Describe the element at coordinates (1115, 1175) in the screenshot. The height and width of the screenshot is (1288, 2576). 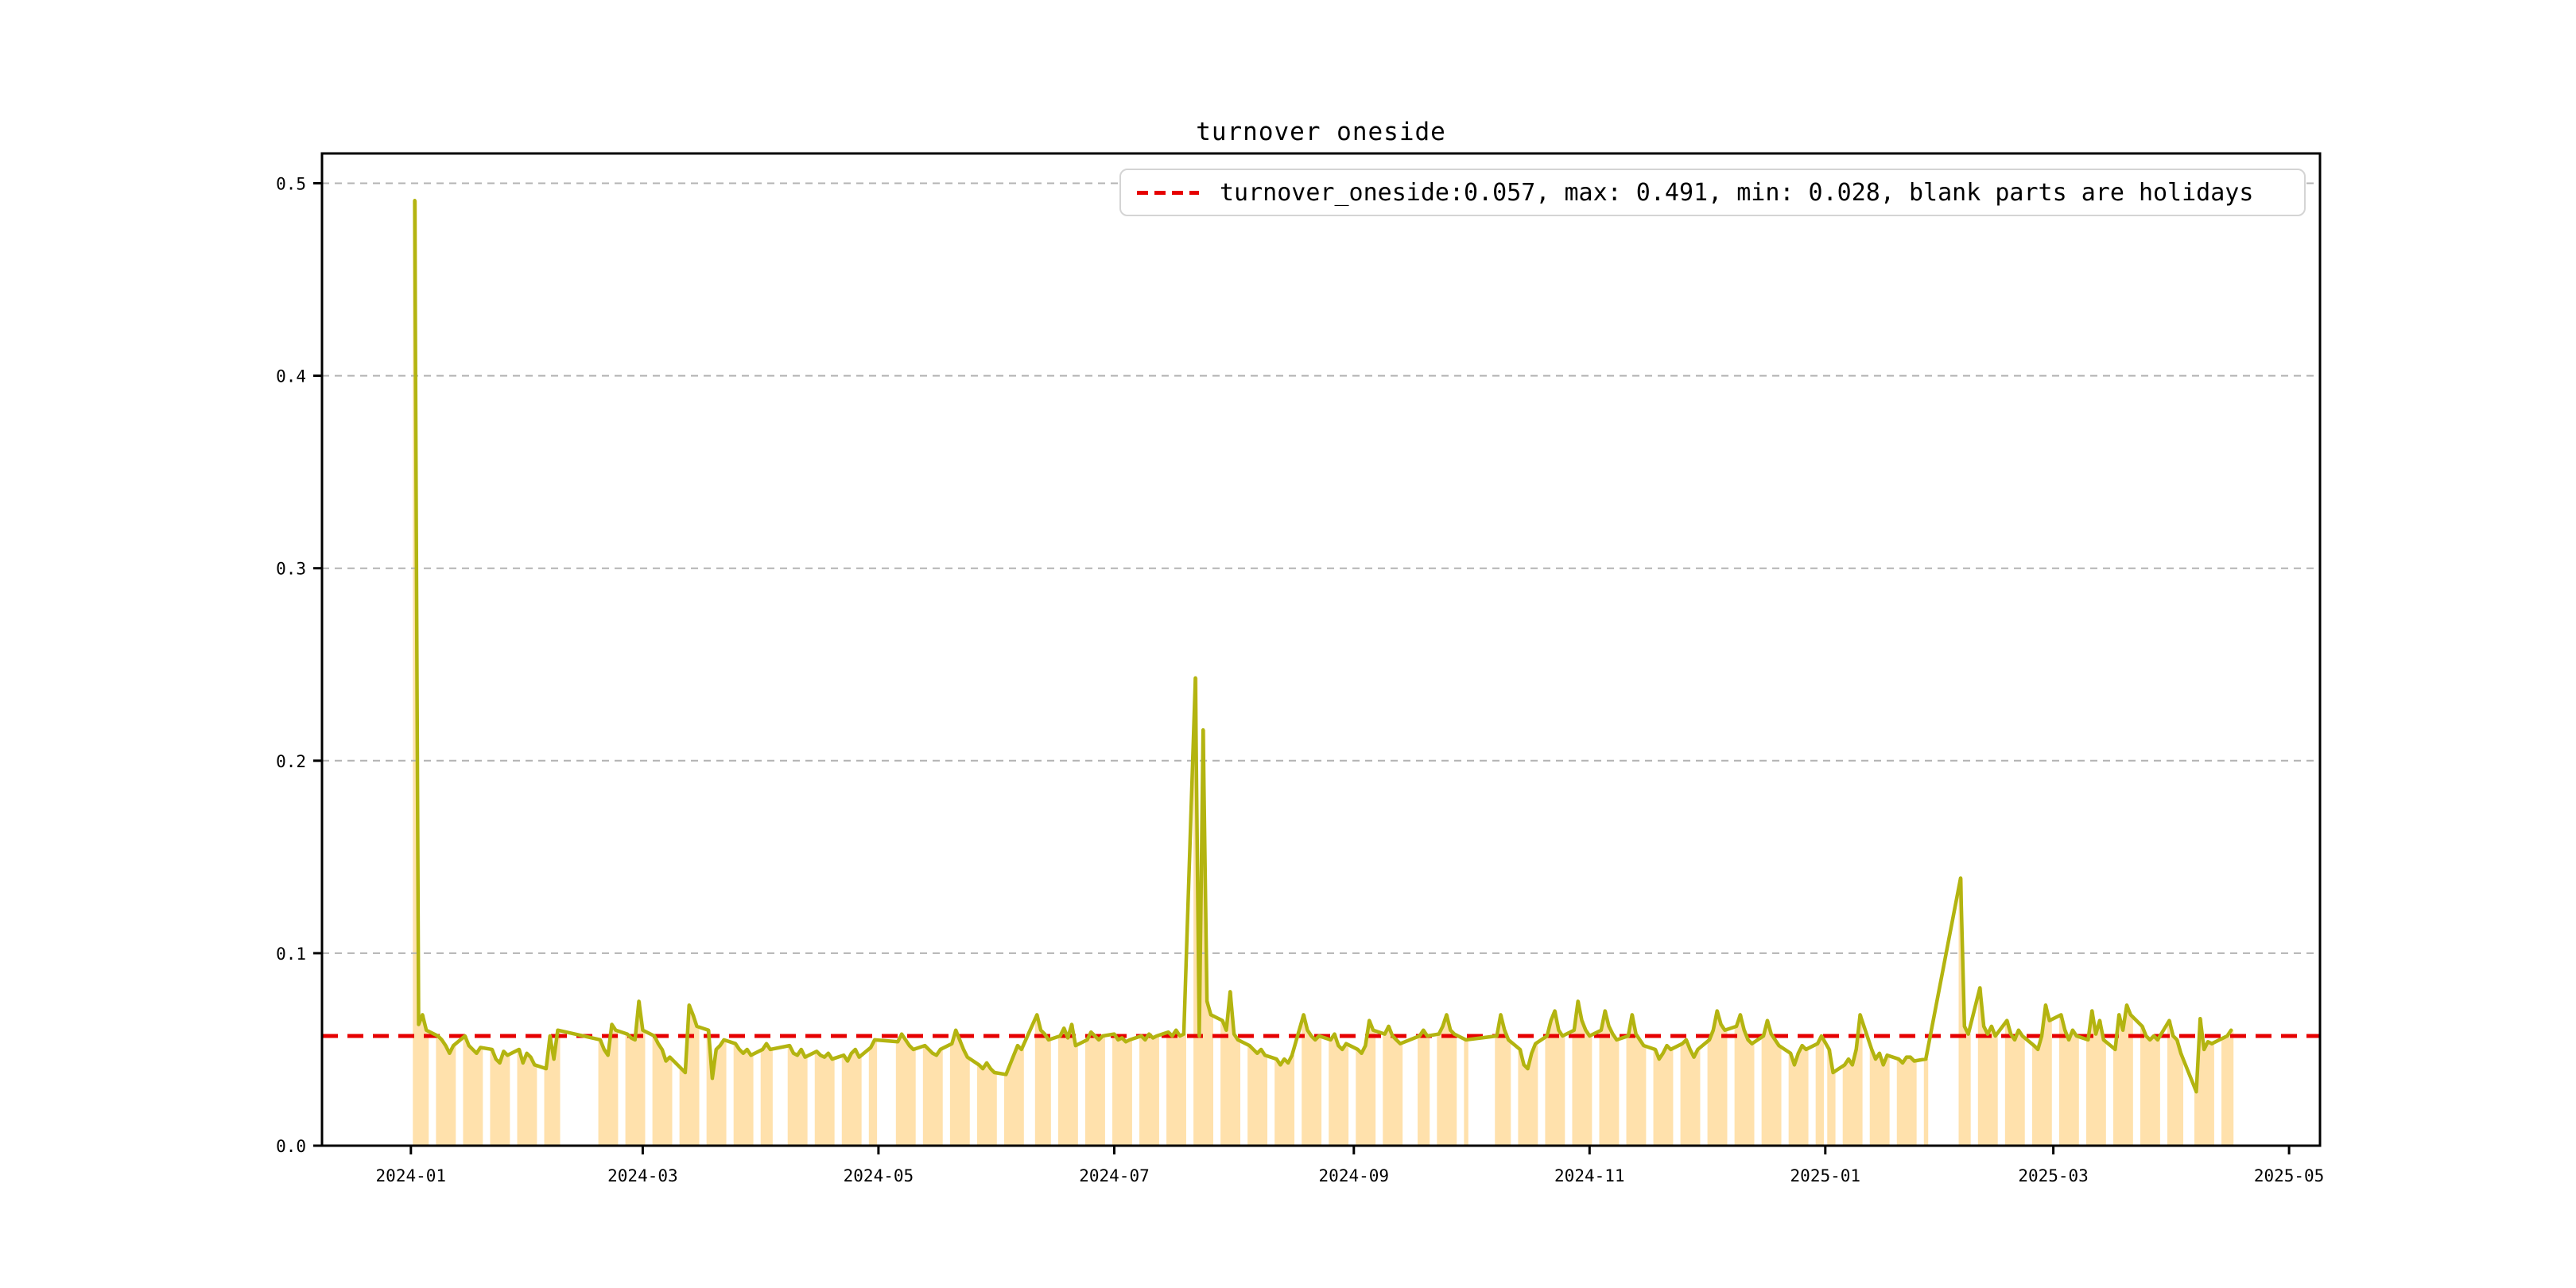
I see `x-tick-label: 2024-07` at that location.